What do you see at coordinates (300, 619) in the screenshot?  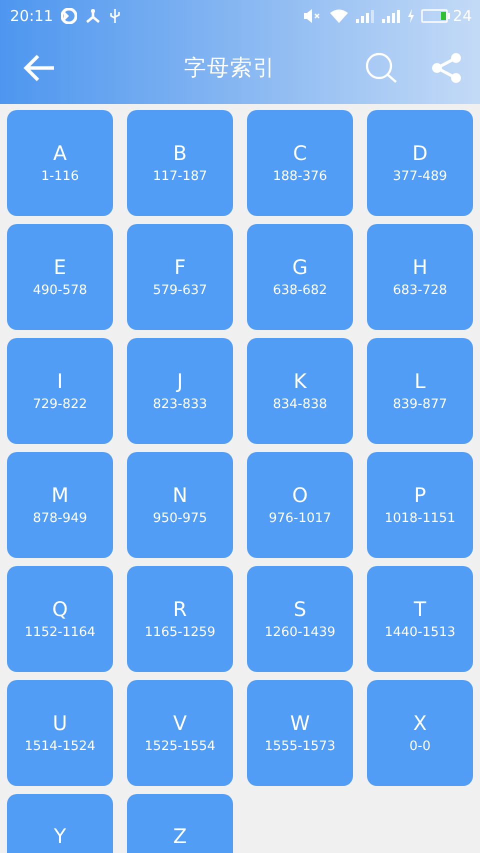 I see `letter-tile: S 1260-1439` at bounding box center [300, 619].